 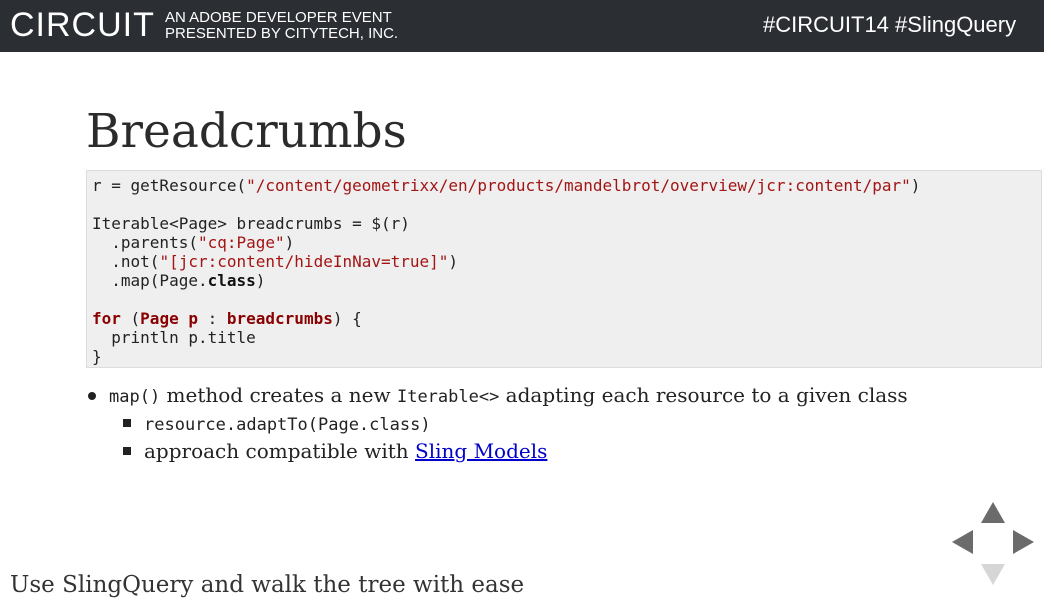 I want to click on code-text: Iterable<Page> breadcrumbs = $(r), so click(x=251, y=223).